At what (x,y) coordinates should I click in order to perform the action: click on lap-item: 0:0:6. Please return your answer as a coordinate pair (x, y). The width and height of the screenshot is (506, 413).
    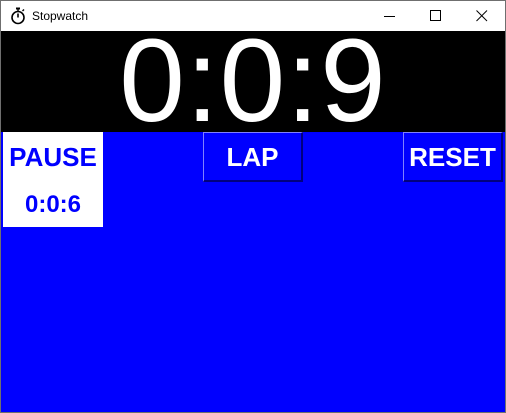
    Looking at the image, I should click on (53, 204).